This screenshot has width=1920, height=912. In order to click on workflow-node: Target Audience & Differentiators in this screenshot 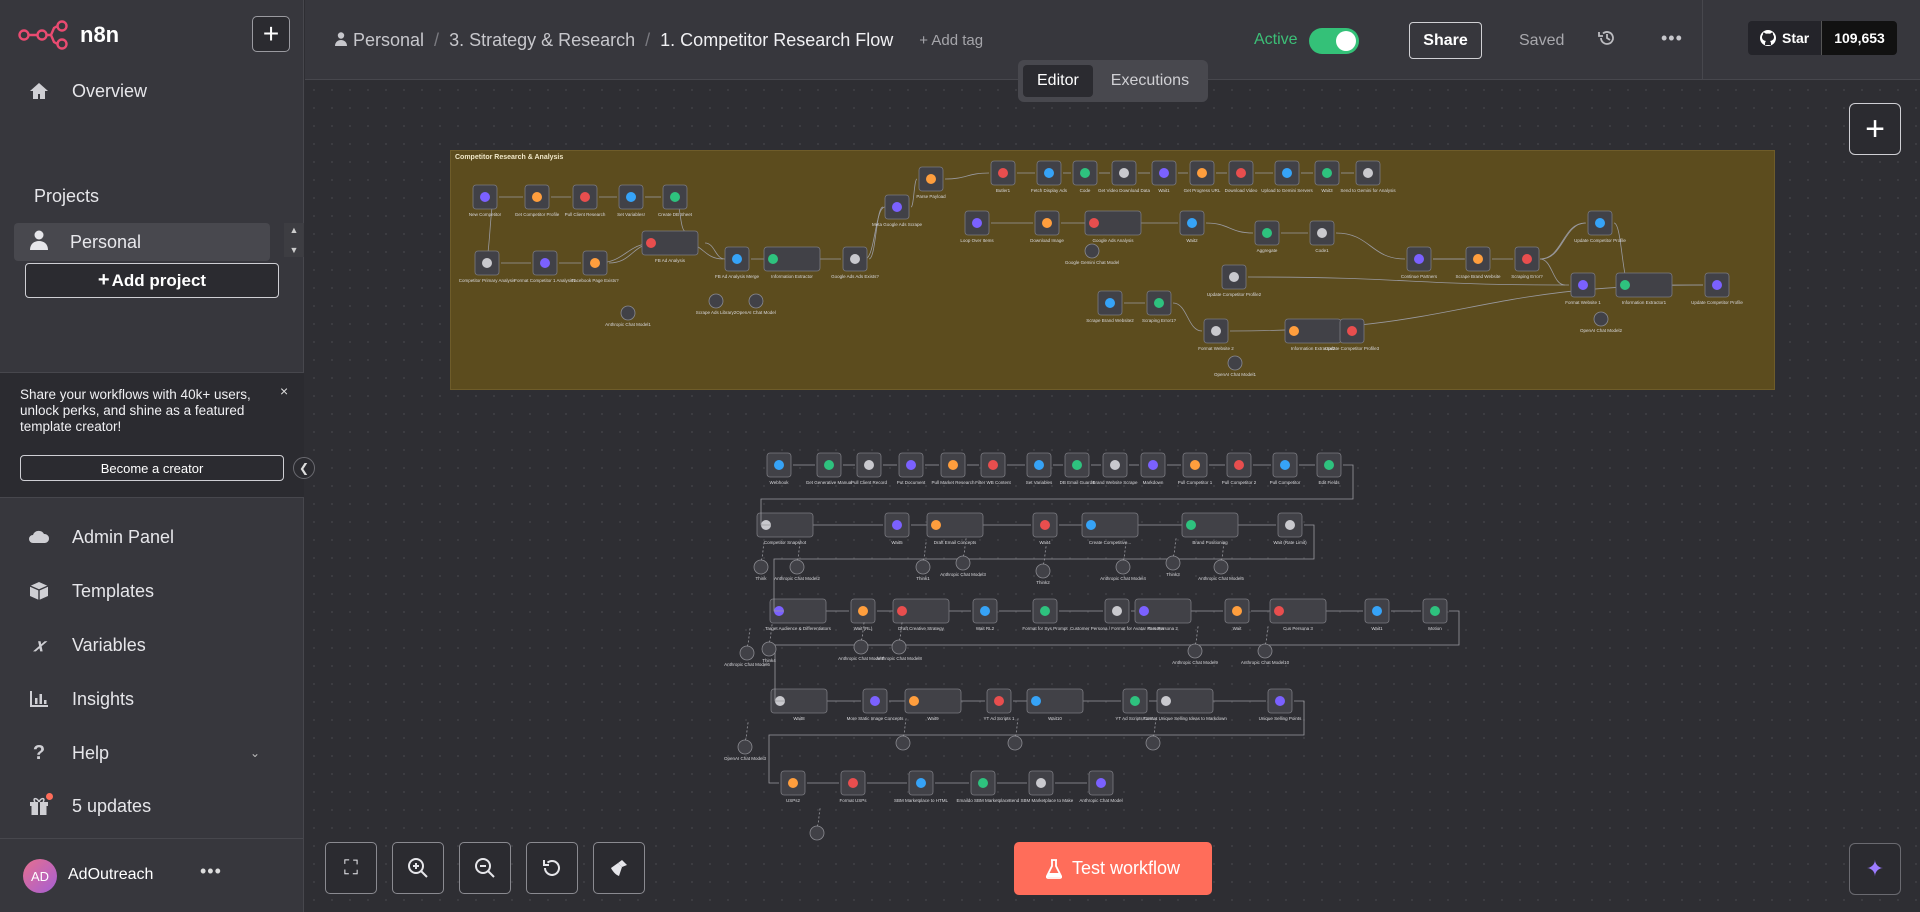, I will do `click(798, 614)`.